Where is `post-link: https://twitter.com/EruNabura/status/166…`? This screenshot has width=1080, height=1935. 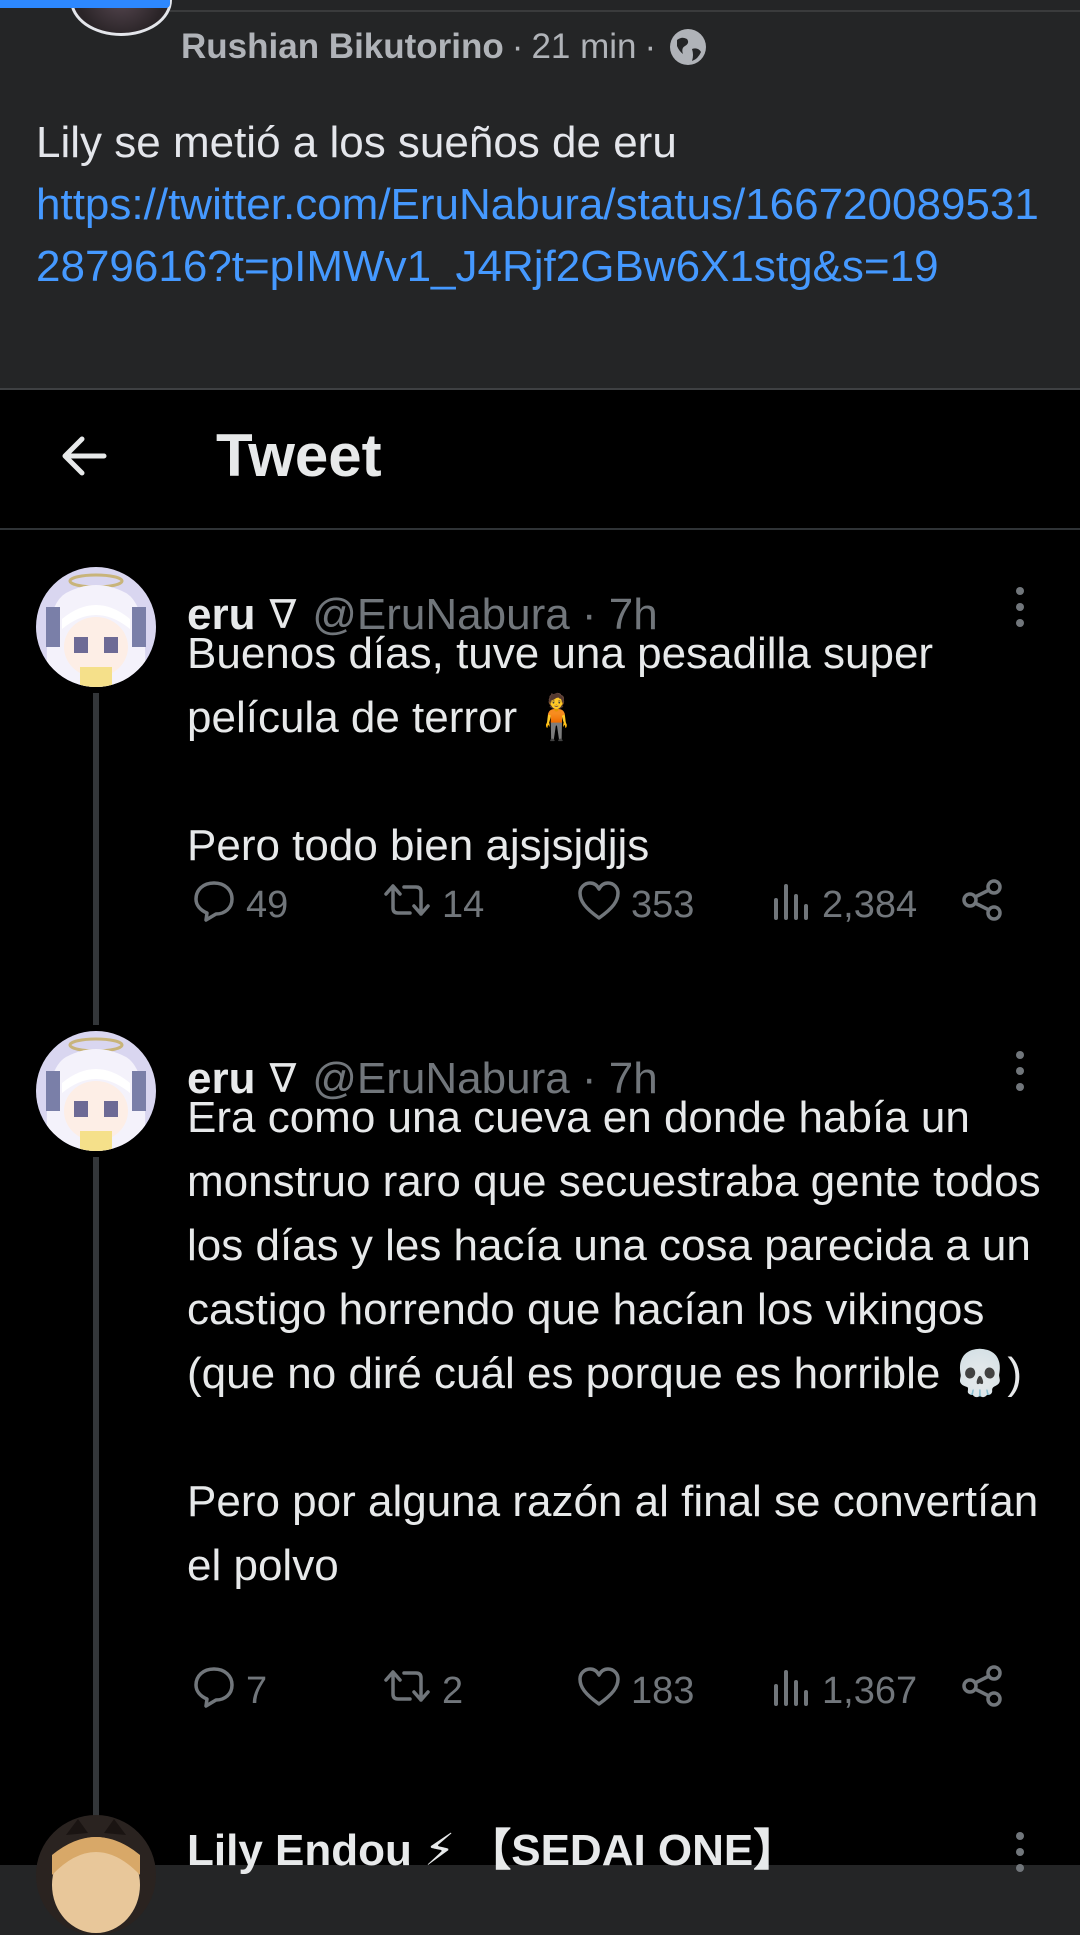 post-link: https://twitter.com/EruNabura/status/166… is located at coordinates (541, 236).